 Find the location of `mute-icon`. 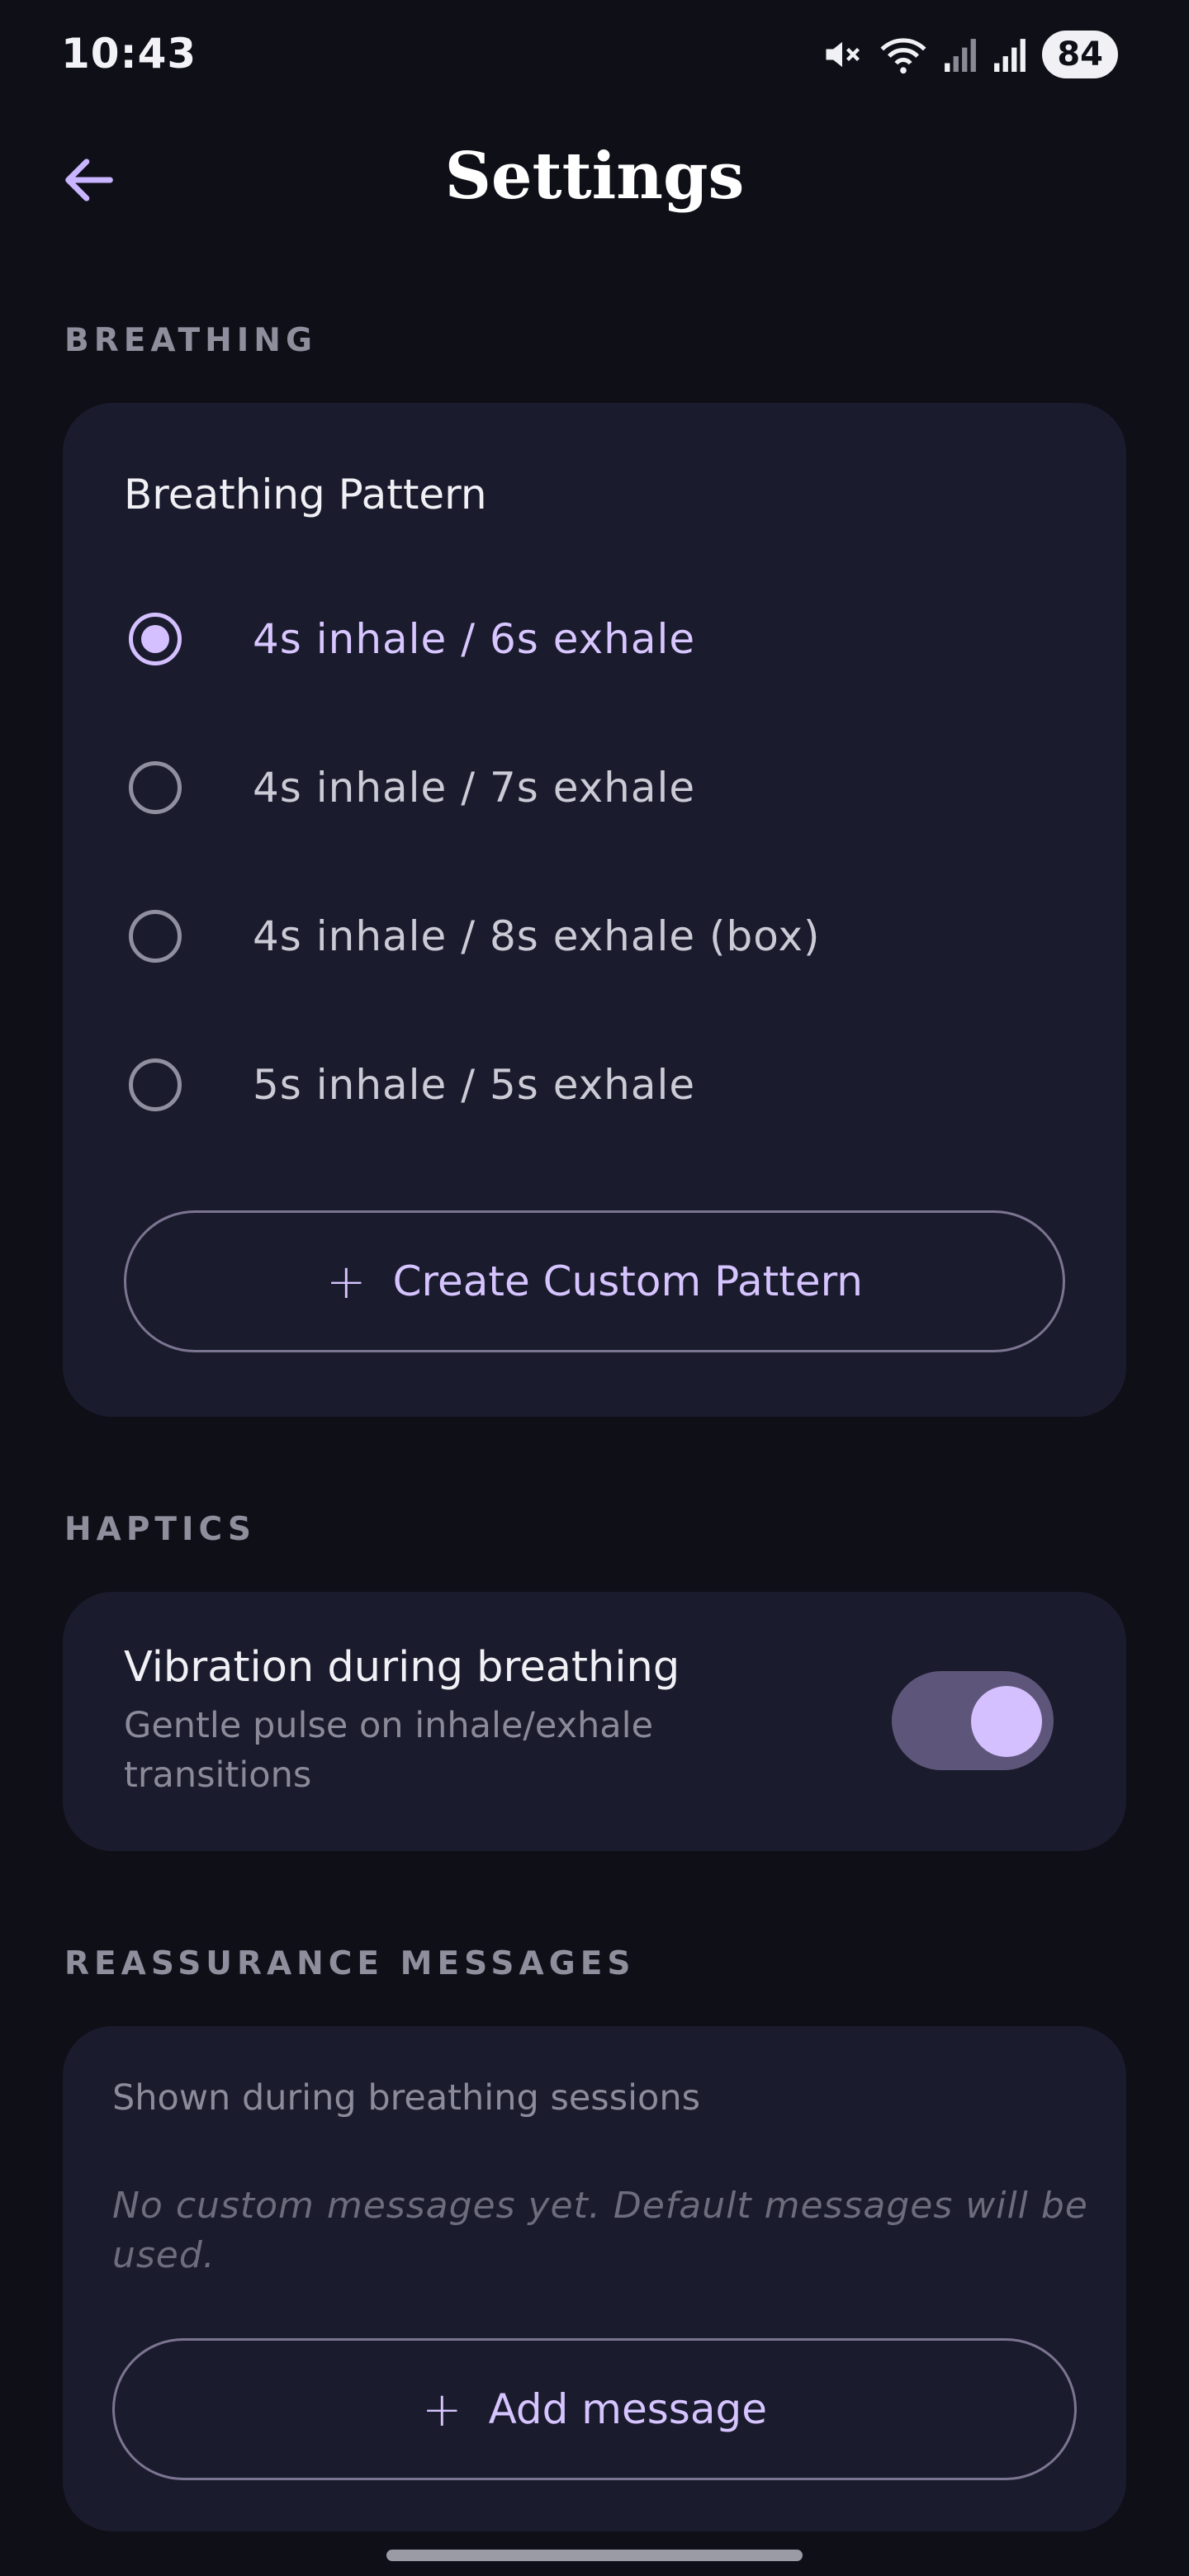

mute-icon is located at coordinates (843, 54).